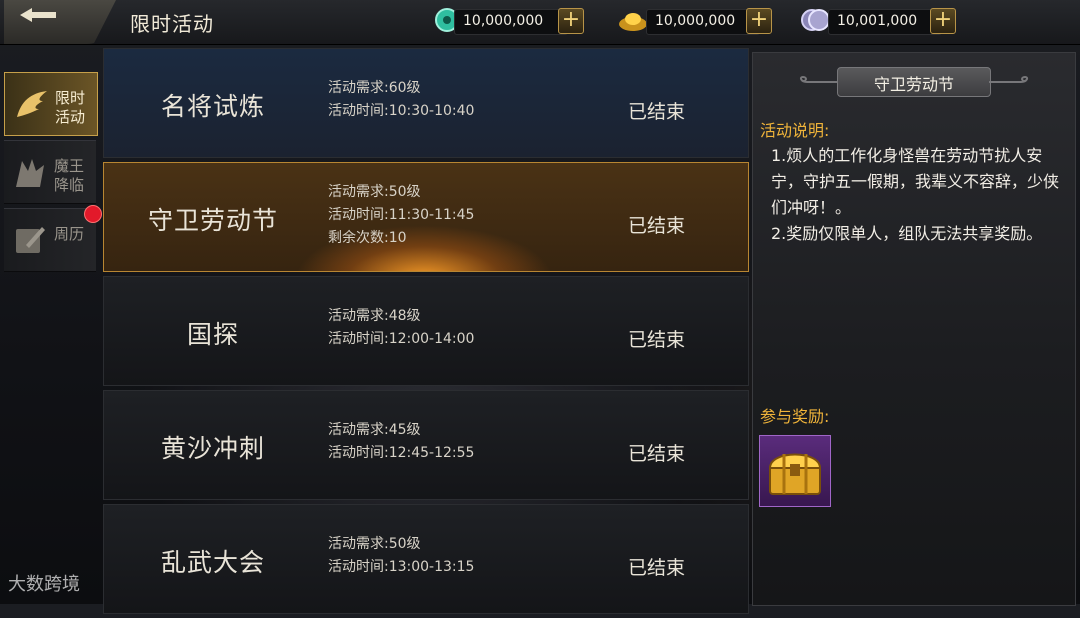 The width and height of the screenshot is (1080, 618). Describe the element at coordinates (374, 88) in the screenshot. I see `event-level: 活动需求:60级` at that location.